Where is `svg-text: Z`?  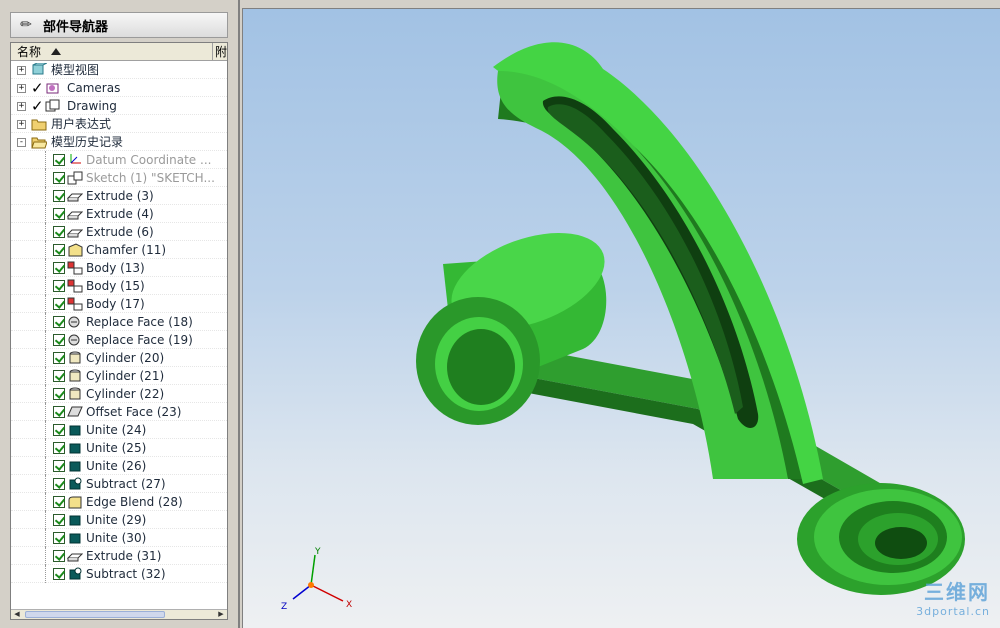
svg-text: Z is located at coordinates (284, 607).